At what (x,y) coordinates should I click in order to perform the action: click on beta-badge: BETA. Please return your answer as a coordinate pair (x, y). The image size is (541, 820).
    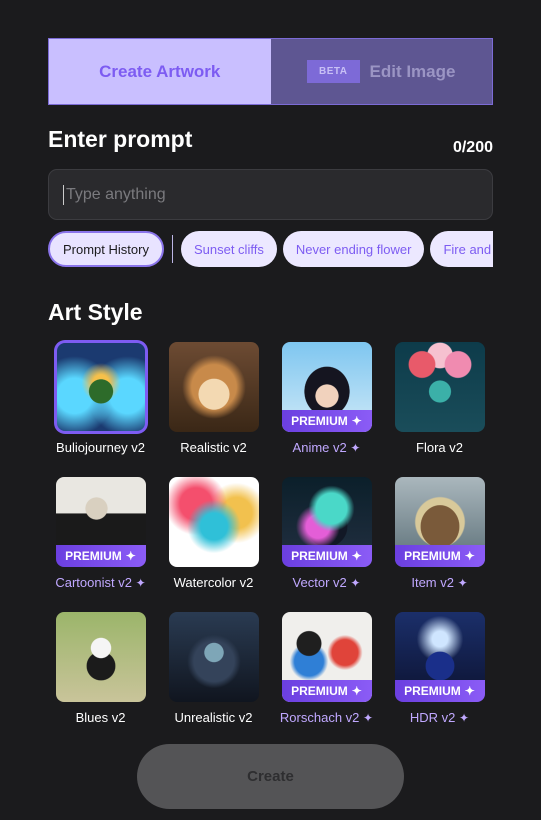
    Looking at the image, I should click on (333, 71).